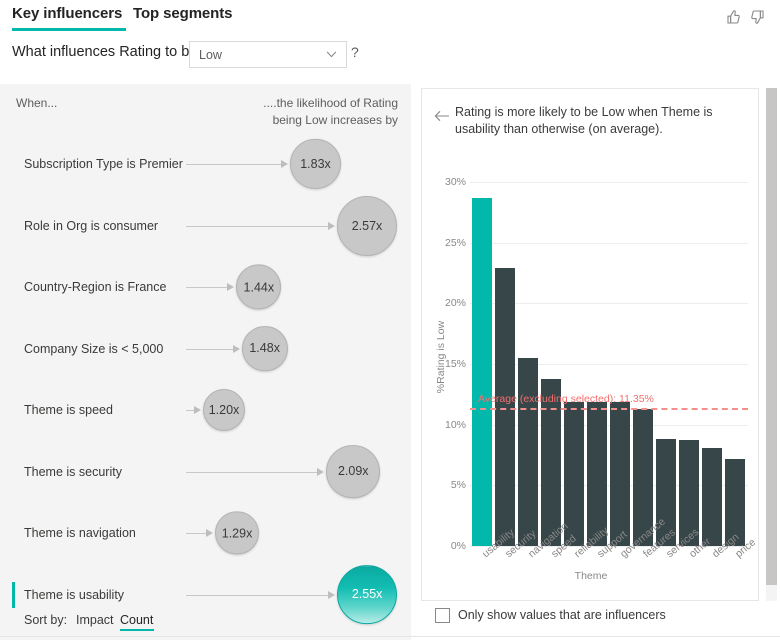 The height and width of the screenshot is (640, 780). Describe the element at coordinates (442, 615) in the screenshot. I see `only-influencers-checkbox` at that location.